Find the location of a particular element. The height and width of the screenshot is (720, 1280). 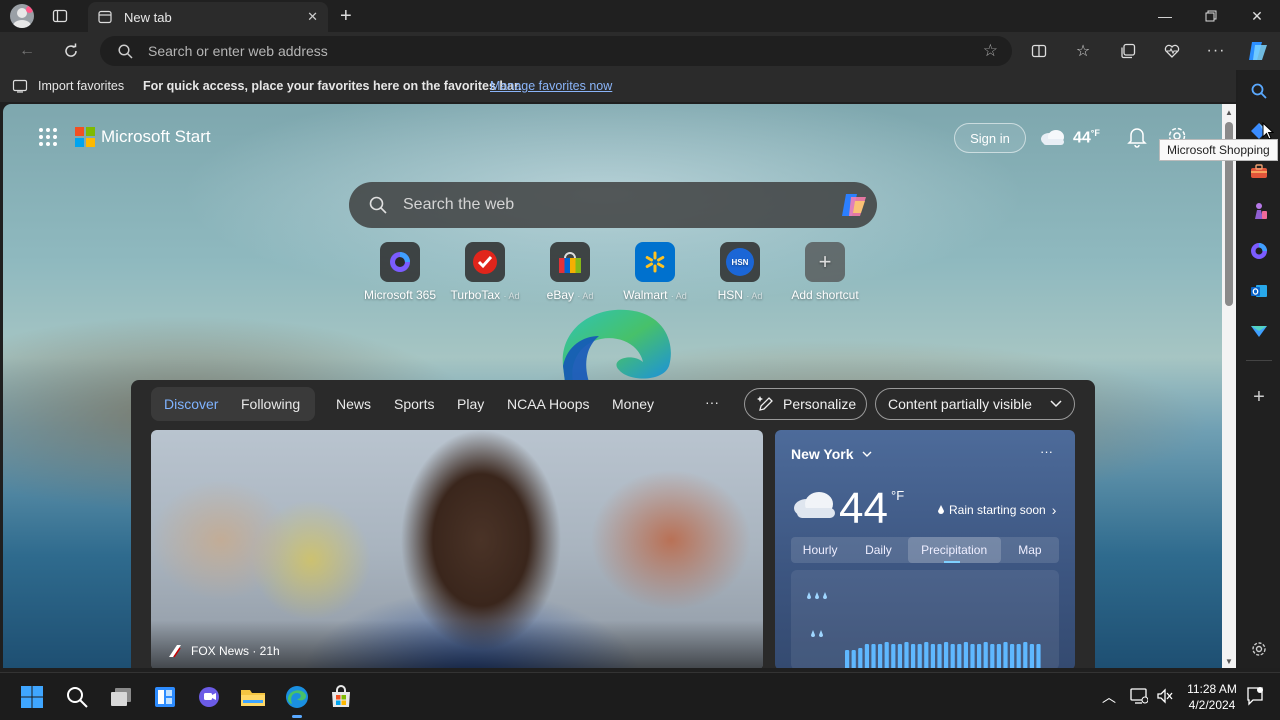

scroll-up-icon: ▲ is located at coordinates (1229, 112).